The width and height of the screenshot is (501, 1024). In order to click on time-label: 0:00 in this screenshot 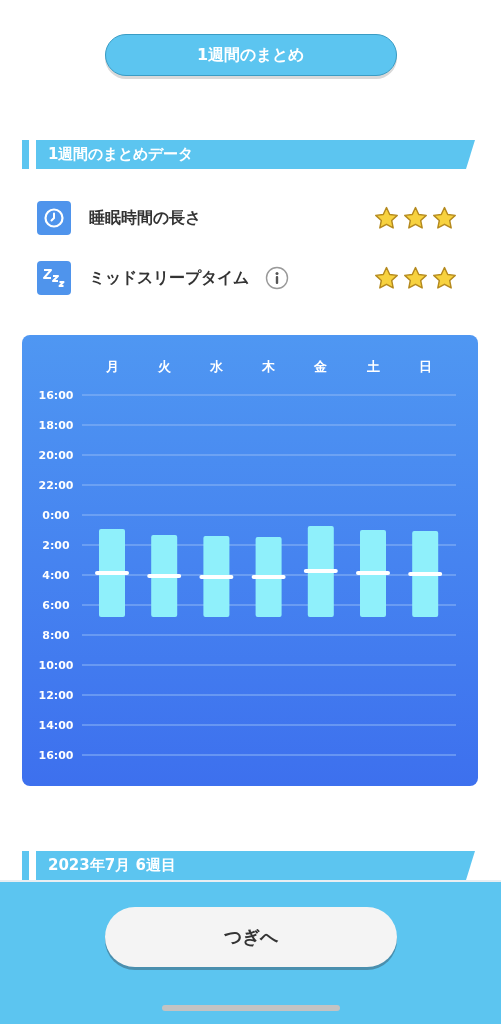, I will do `click(56, 515)`.